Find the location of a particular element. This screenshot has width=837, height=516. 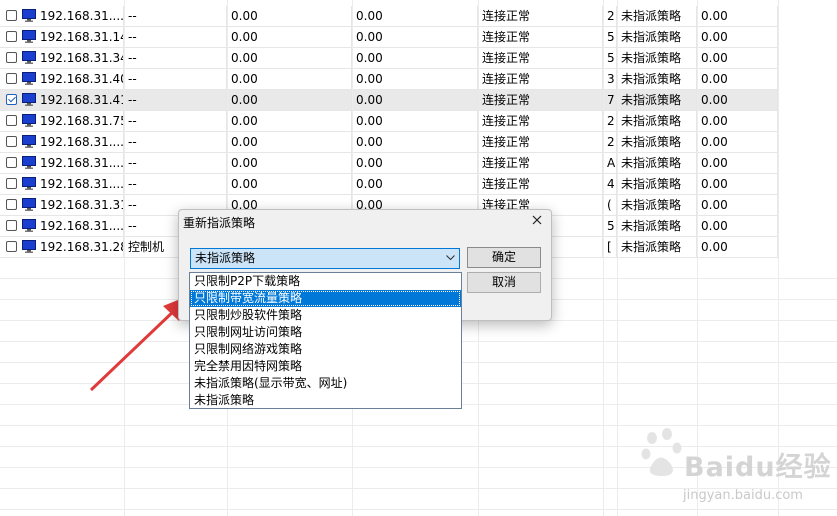

dropdown-option: 只限制P2P下载策略 is located at coordinates (325, 281).